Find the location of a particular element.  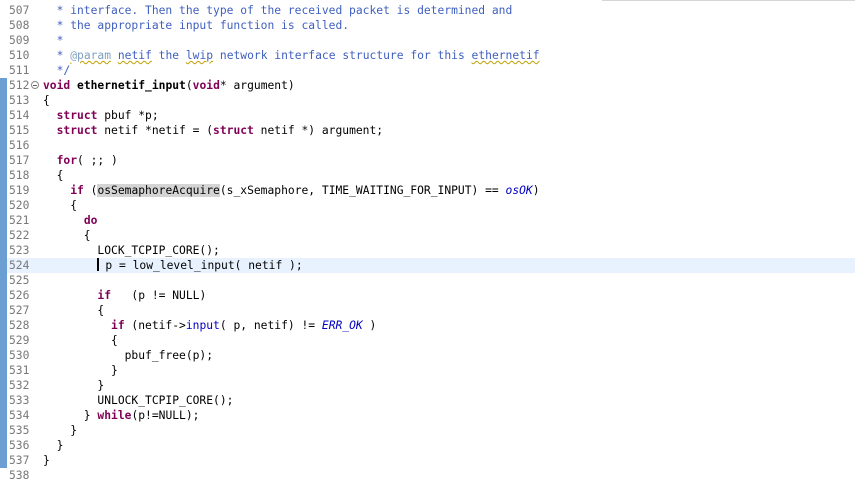

line-number: 526 is located at coordinates (19, 295).